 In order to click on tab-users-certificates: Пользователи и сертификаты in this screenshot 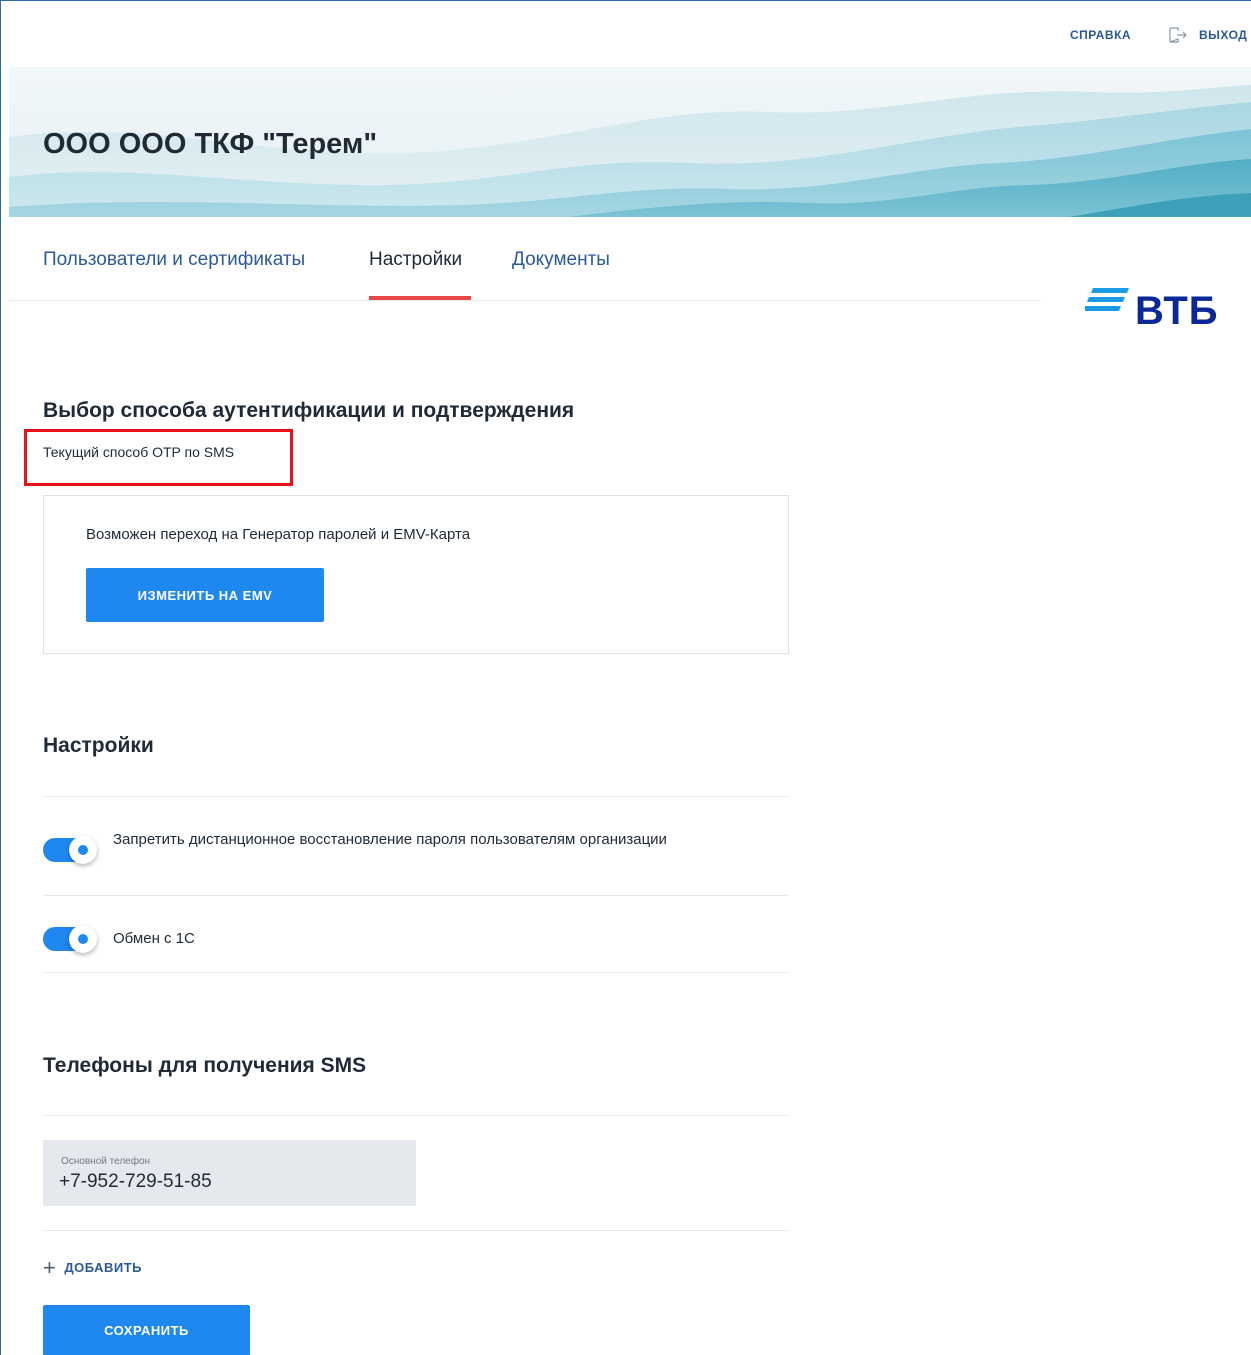, I will do `click(174, 260)`.